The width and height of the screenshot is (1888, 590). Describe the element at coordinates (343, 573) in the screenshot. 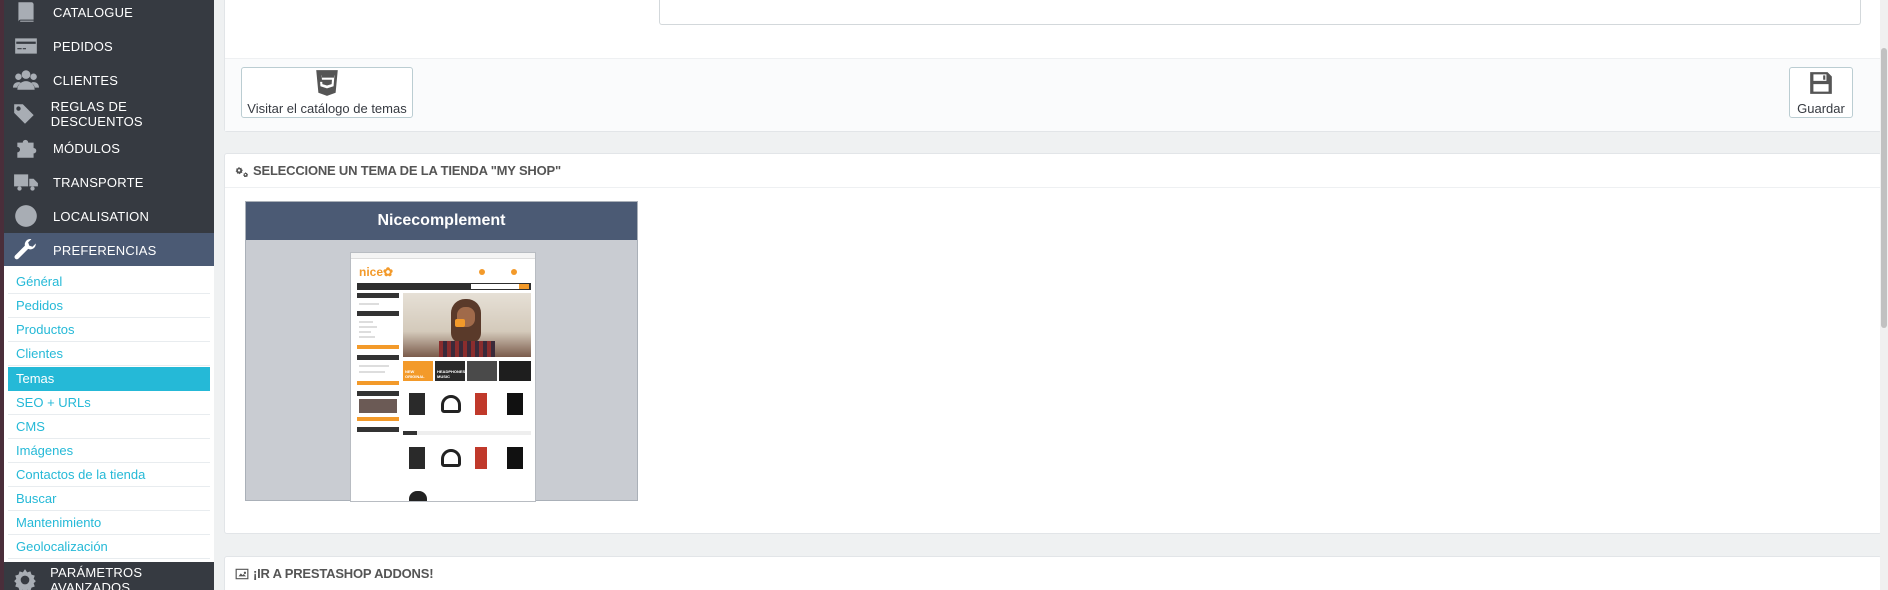

I see `panel-title: ¡IR A PRESTASHOP ADDONS!` at that location.